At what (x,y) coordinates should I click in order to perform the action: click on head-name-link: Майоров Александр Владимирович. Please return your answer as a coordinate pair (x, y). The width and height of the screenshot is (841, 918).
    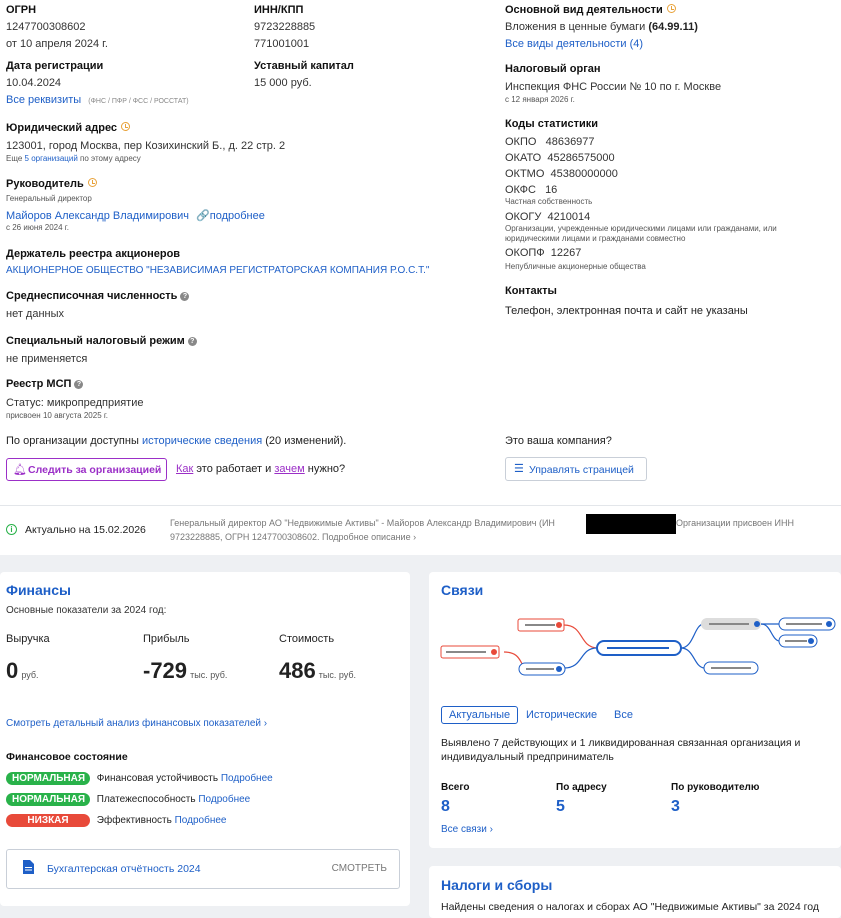
    Looking at the image, I should click on (97, 216).